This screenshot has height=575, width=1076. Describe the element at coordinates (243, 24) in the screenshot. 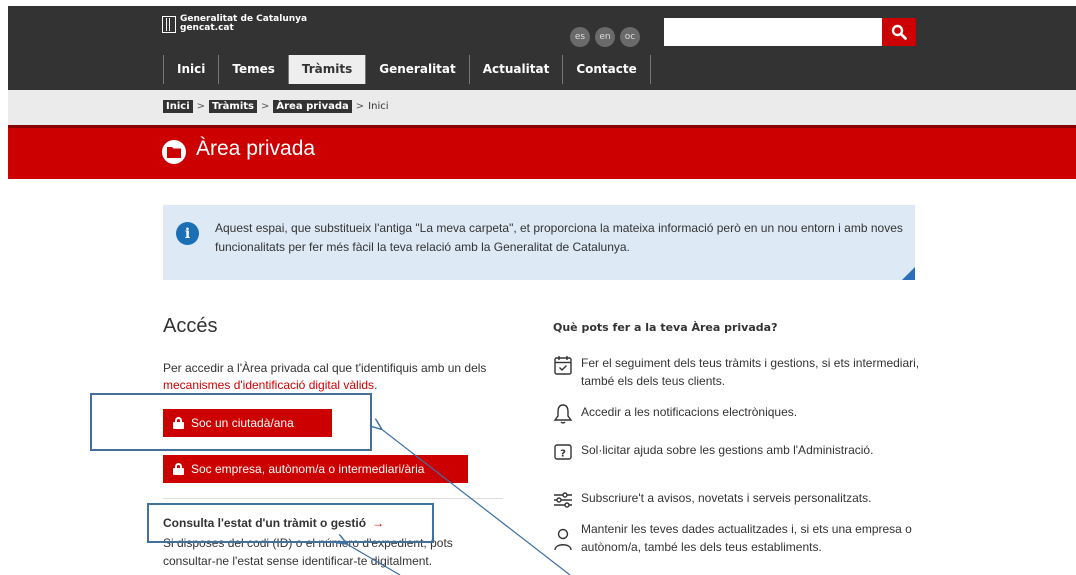

I see `logo-text: Generalitat de Catalunya gencat.cat` at that location.